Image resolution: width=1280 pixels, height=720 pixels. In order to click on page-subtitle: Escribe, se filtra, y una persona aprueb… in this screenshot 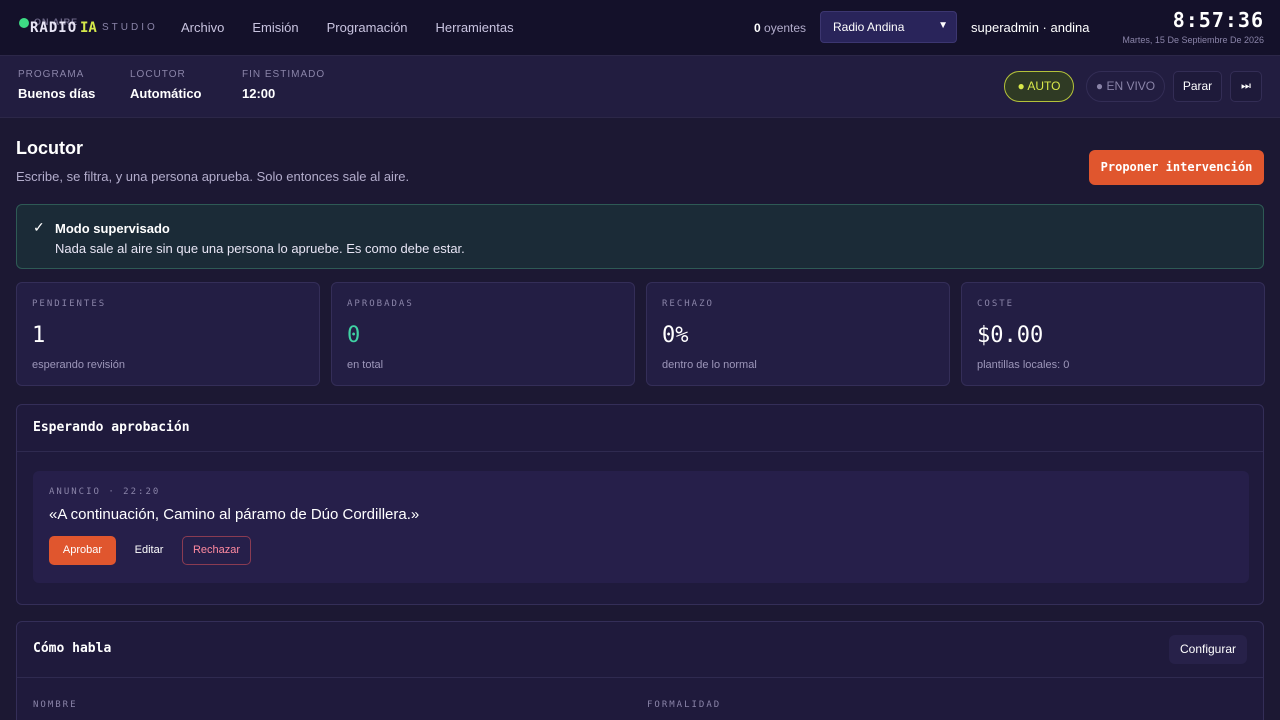, I will do `click(213, 176)`.